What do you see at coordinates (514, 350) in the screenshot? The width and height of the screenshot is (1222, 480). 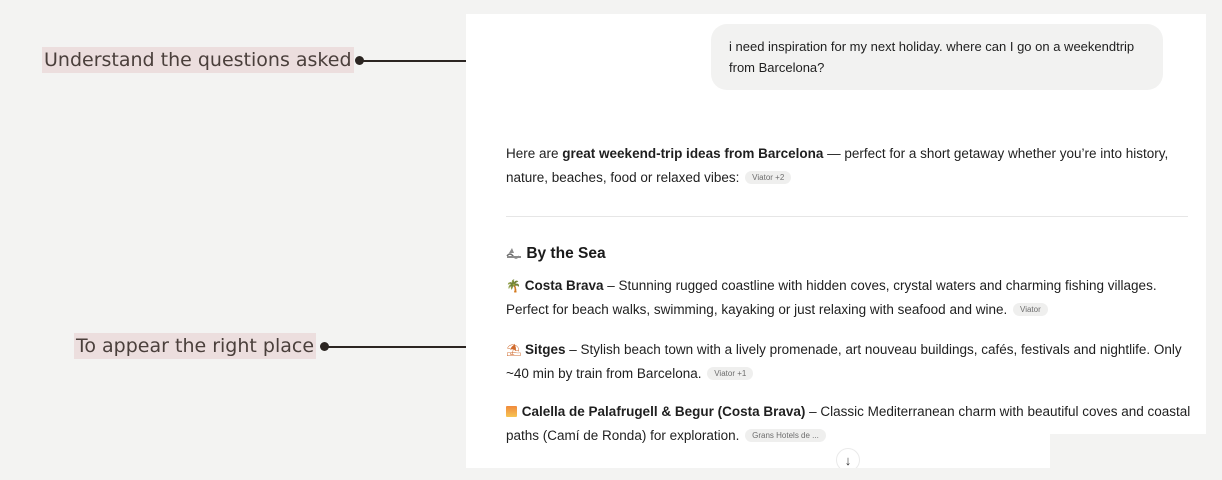 I see `beach-umbrella-icon: ⛱` at bounding box center [514, 350].